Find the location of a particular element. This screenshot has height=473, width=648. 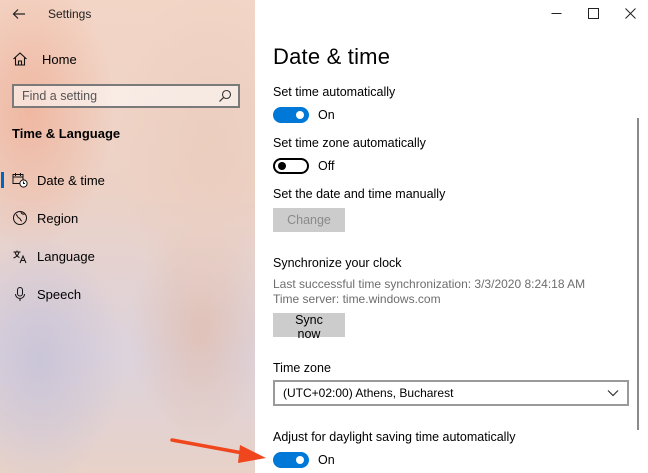

selection-indicator is located at coordinates (2, 180).